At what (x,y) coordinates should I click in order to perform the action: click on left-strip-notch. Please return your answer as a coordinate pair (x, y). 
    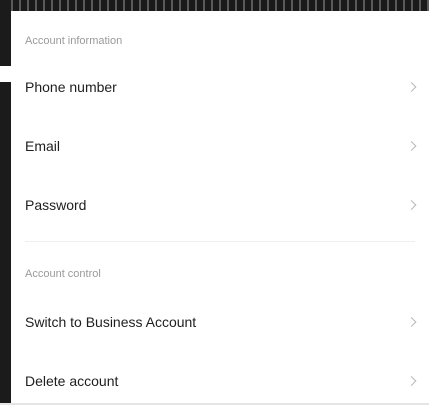
    Looking at the image, I should click on (5, 74).